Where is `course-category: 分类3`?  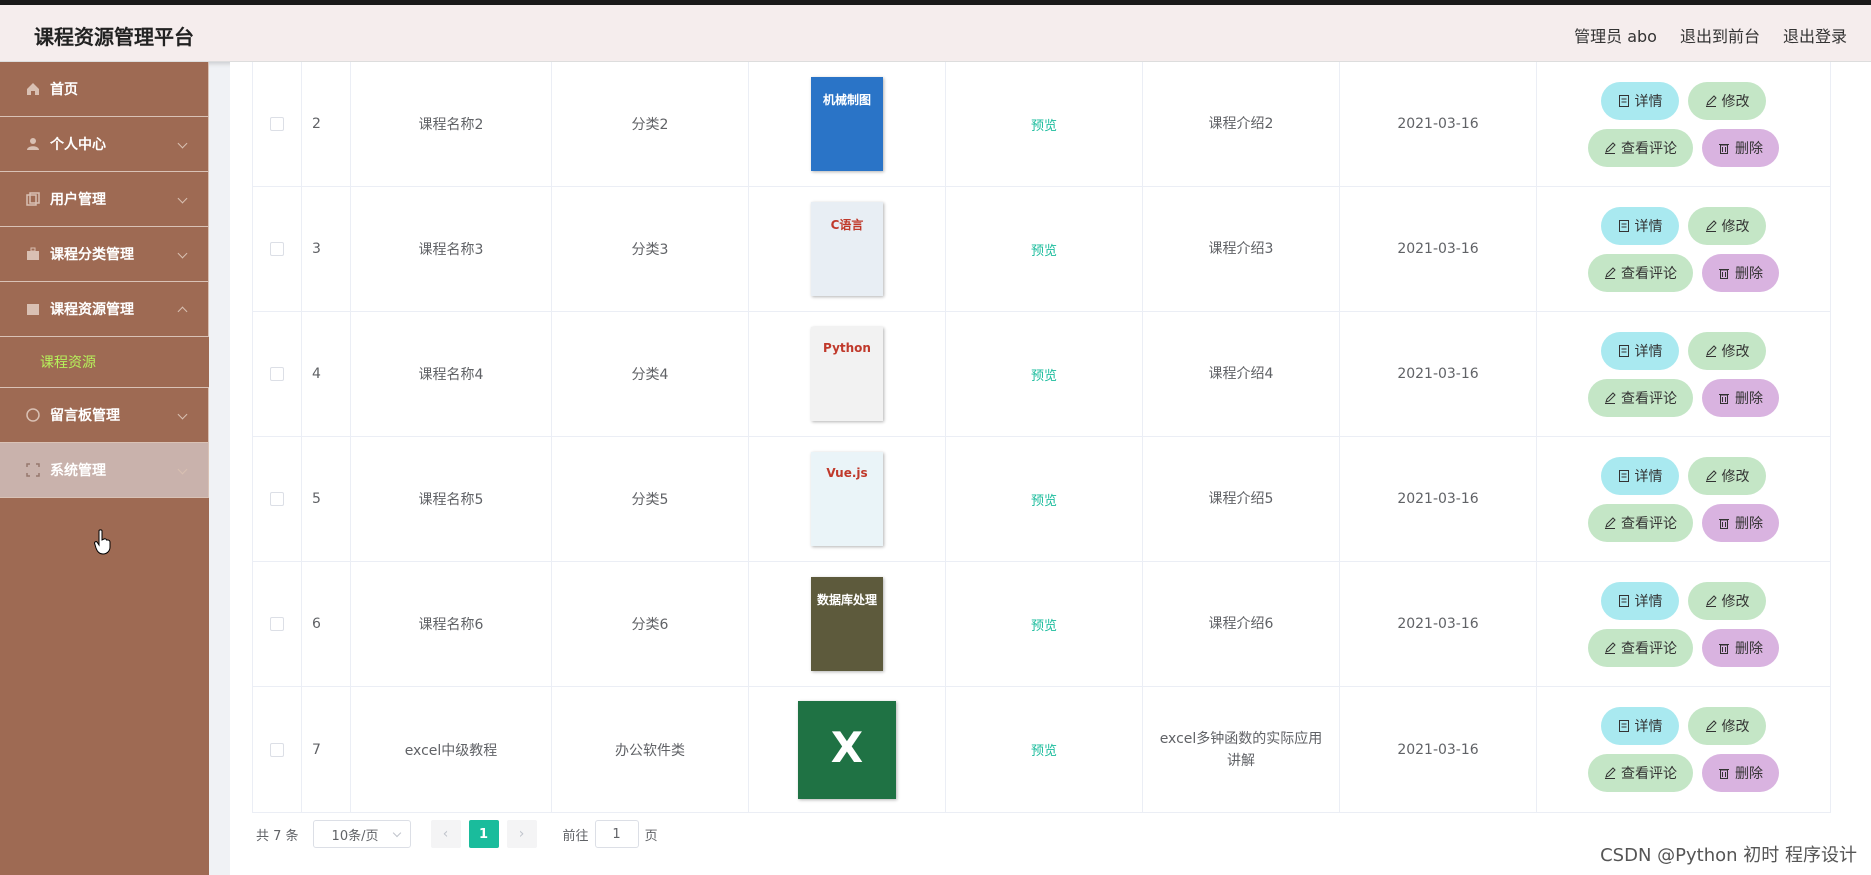 course-category: 分类3 is located at coordinates (650, 249).